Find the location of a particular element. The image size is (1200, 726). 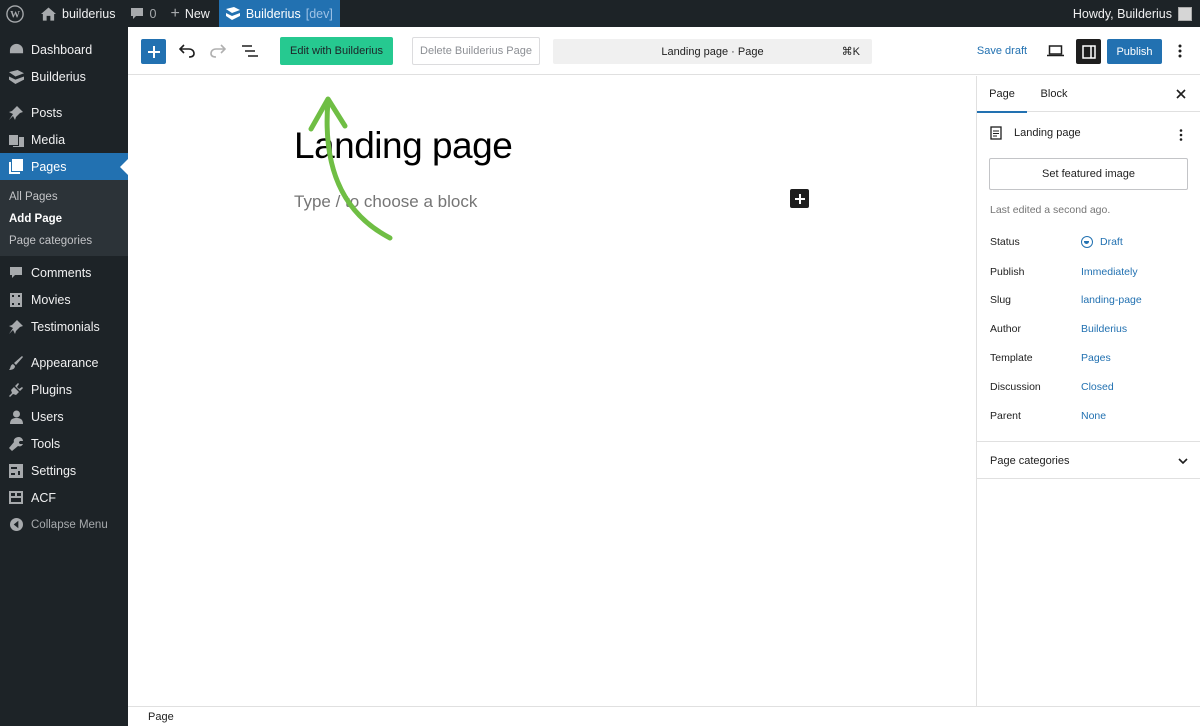

sidebar-item-label: Builderius is located at coordinates (58, 76).